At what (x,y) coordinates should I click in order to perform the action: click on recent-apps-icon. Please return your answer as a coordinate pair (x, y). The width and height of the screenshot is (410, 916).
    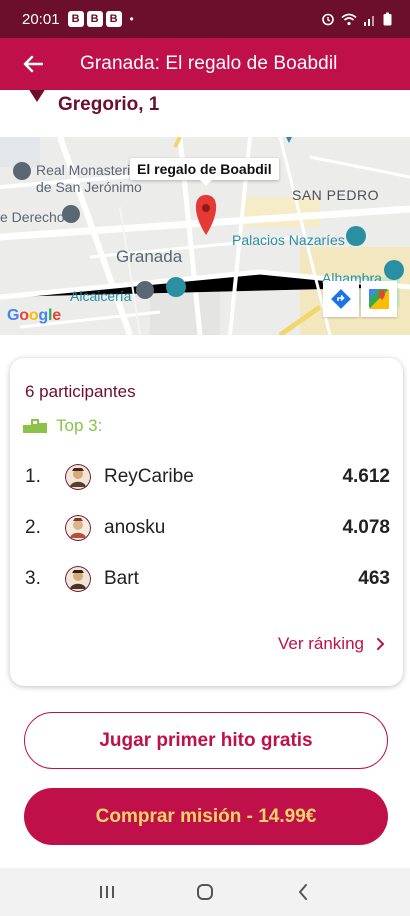
    Looking at the image, I should click on (107, 892).